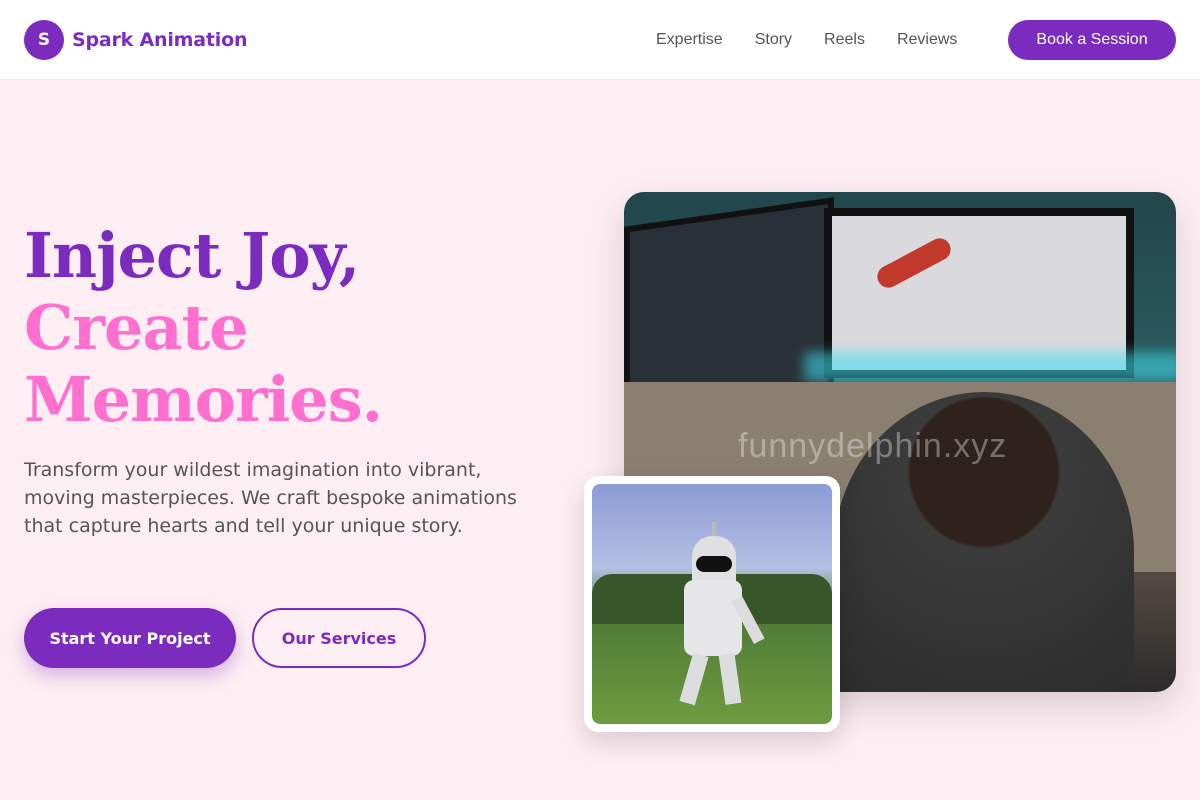 Image resolution: width=1200 pixels, height=800 pixels. What do you see at coordinates (203, 399) in the screenshot?
I see `hero-title-line-3: Memories.` at bounding box center [203, 399].